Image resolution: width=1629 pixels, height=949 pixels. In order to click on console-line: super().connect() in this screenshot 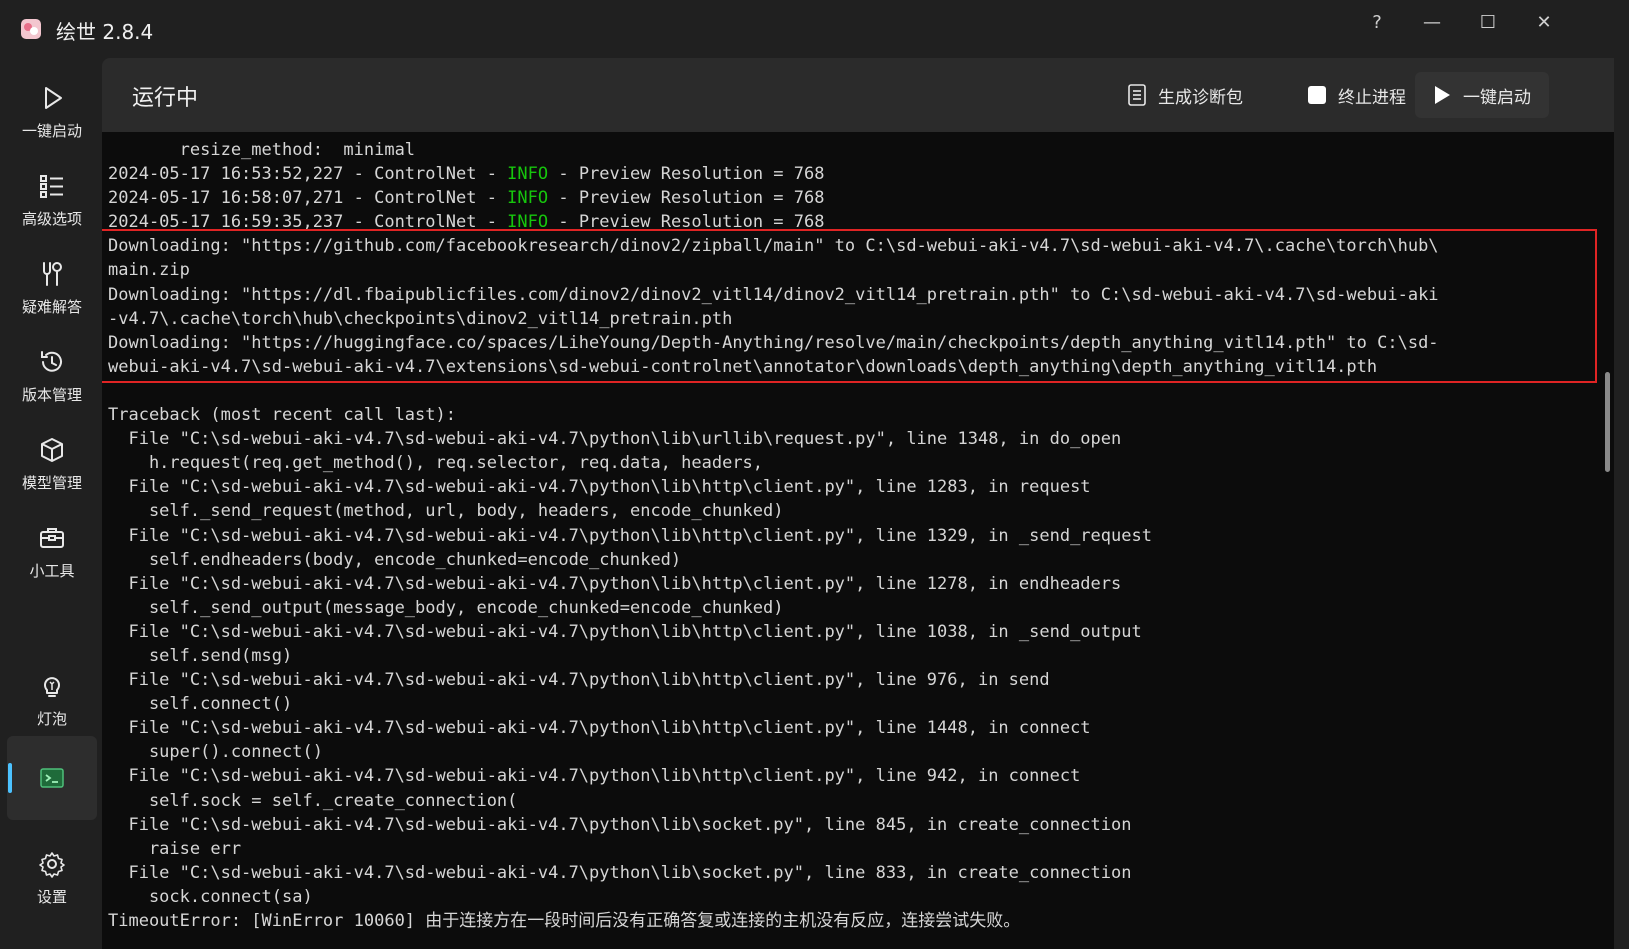, I will do `click(215, 752)`.